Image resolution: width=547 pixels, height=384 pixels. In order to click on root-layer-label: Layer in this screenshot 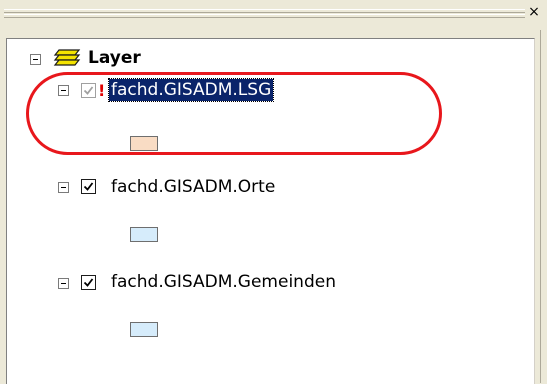, I will do `click(114, 58)`.